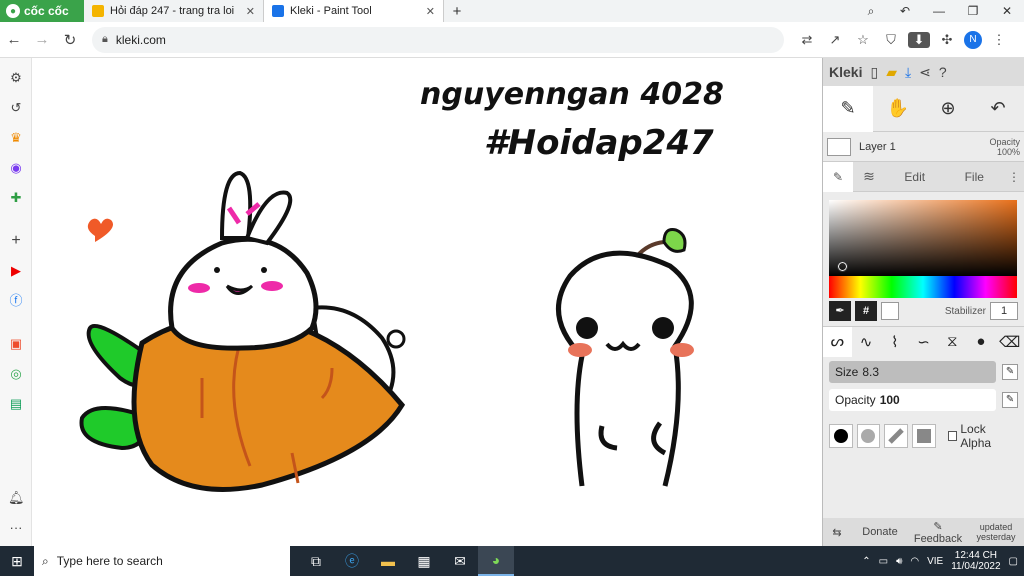 This screenshot has width=1024, height=576. I want to click on eyedropper-icon: ✒, so click(840, 311).